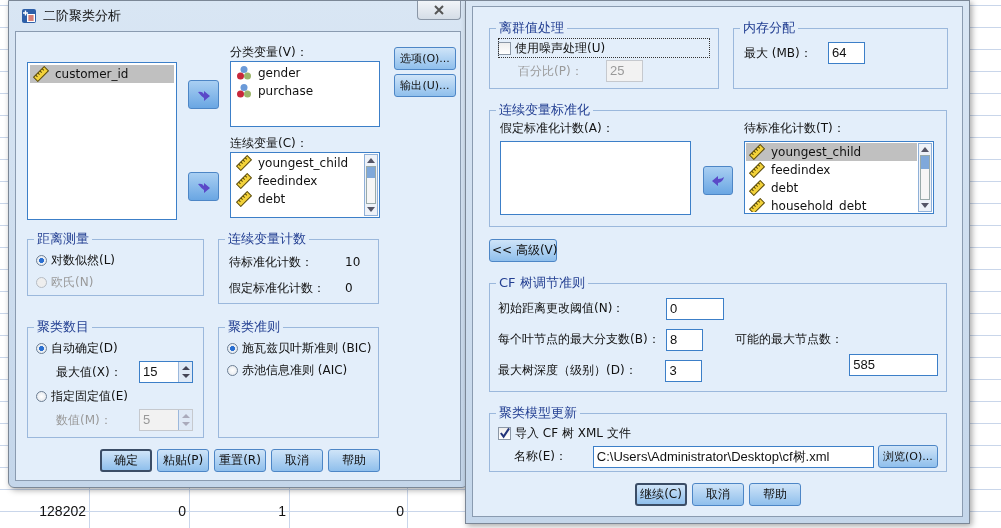  Describe the element at coordinates (769, 28) in the screenshot. I see `group-title: 内存分配` at that location.